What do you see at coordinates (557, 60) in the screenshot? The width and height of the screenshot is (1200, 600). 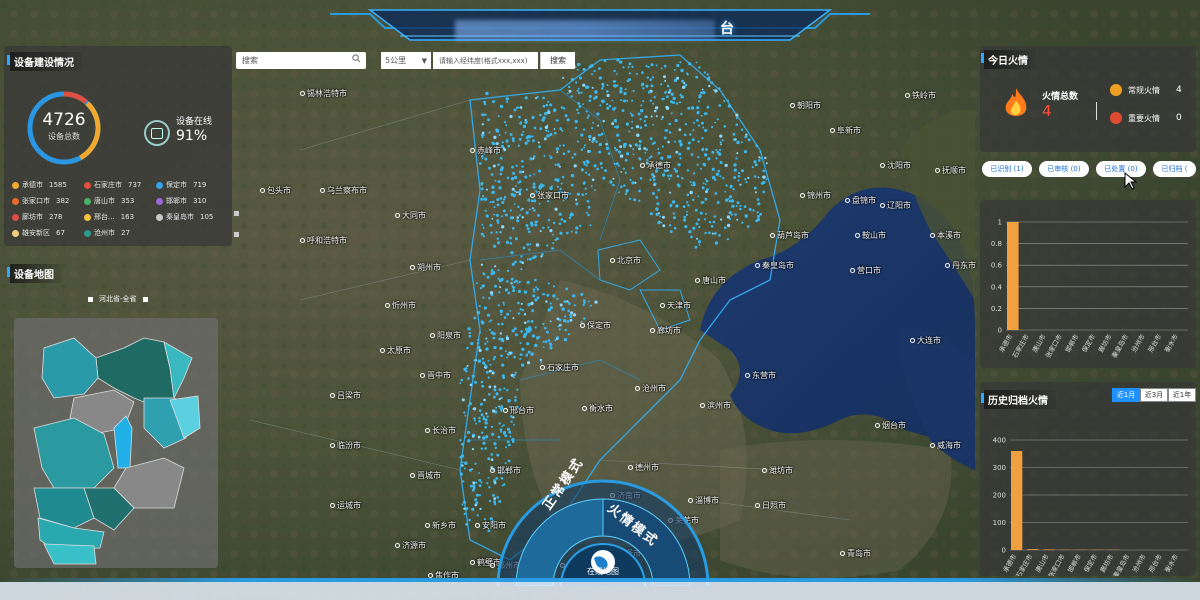 I see `coordinate-search-button: 搜索` at bounding box center [557, 60].